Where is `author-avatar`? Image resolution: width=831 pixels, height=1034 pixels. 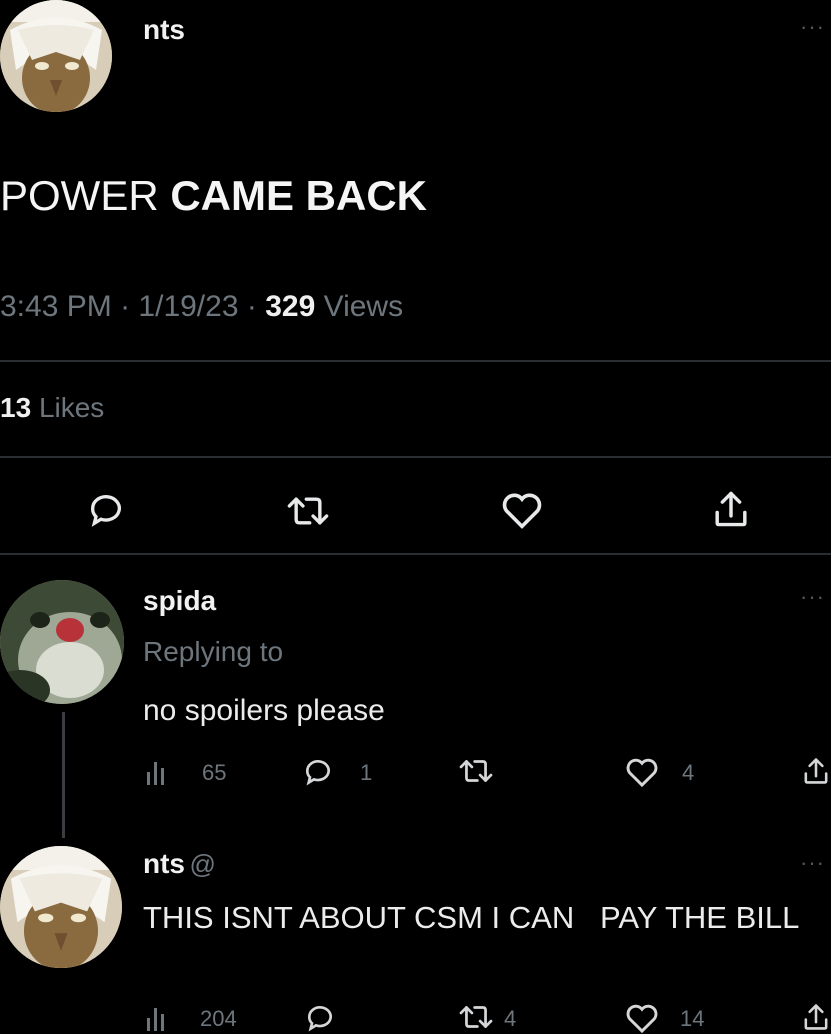
author-avatar is located at coordinates (56, 56).